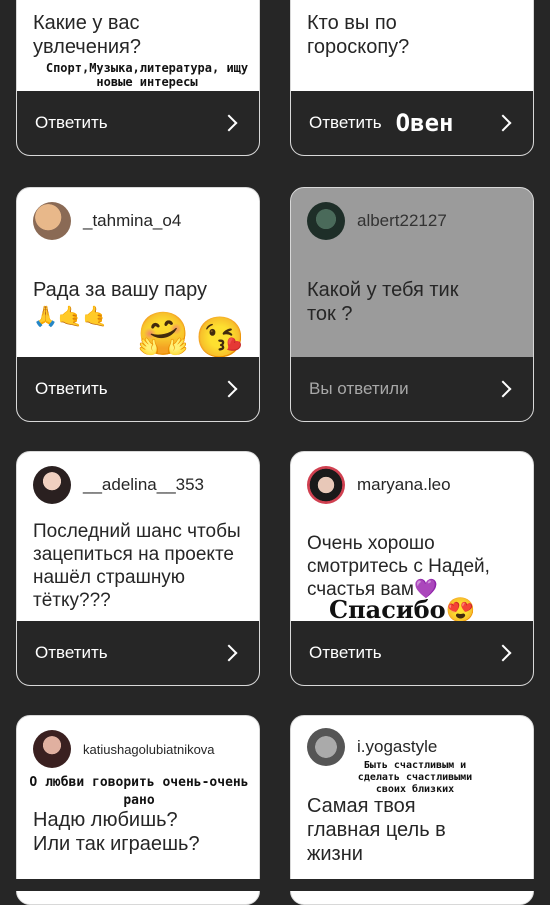 The width and height of the screenshot is (550, 905). Describe the element at coordinates (139, 791) in the screenshot. I see `answer-overlay-text: О любви говорить очень-очень рано` at that location.